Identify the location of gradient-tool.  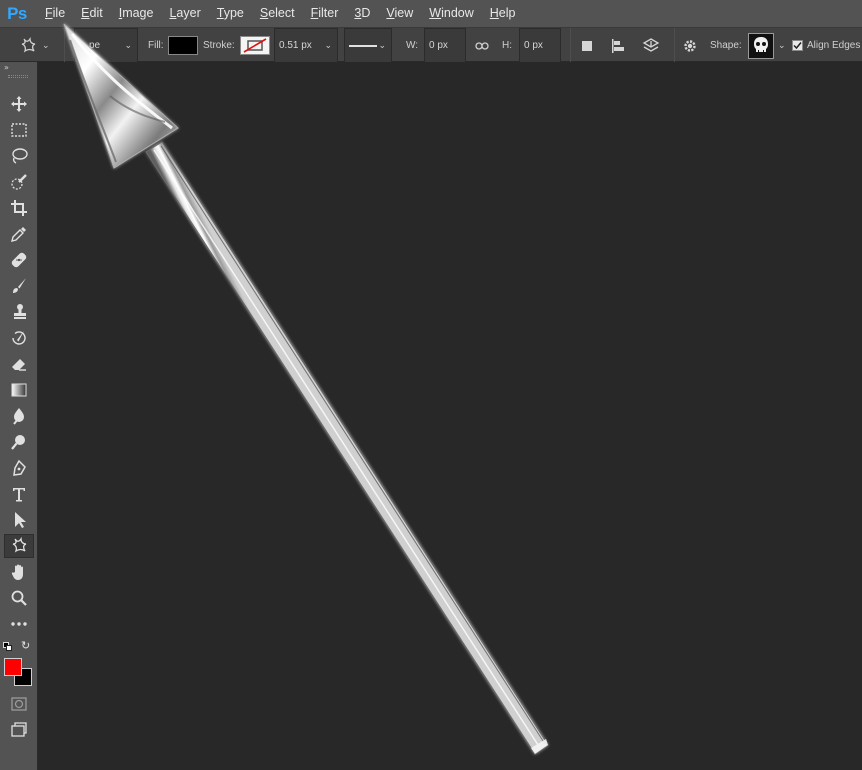
(19, 390).